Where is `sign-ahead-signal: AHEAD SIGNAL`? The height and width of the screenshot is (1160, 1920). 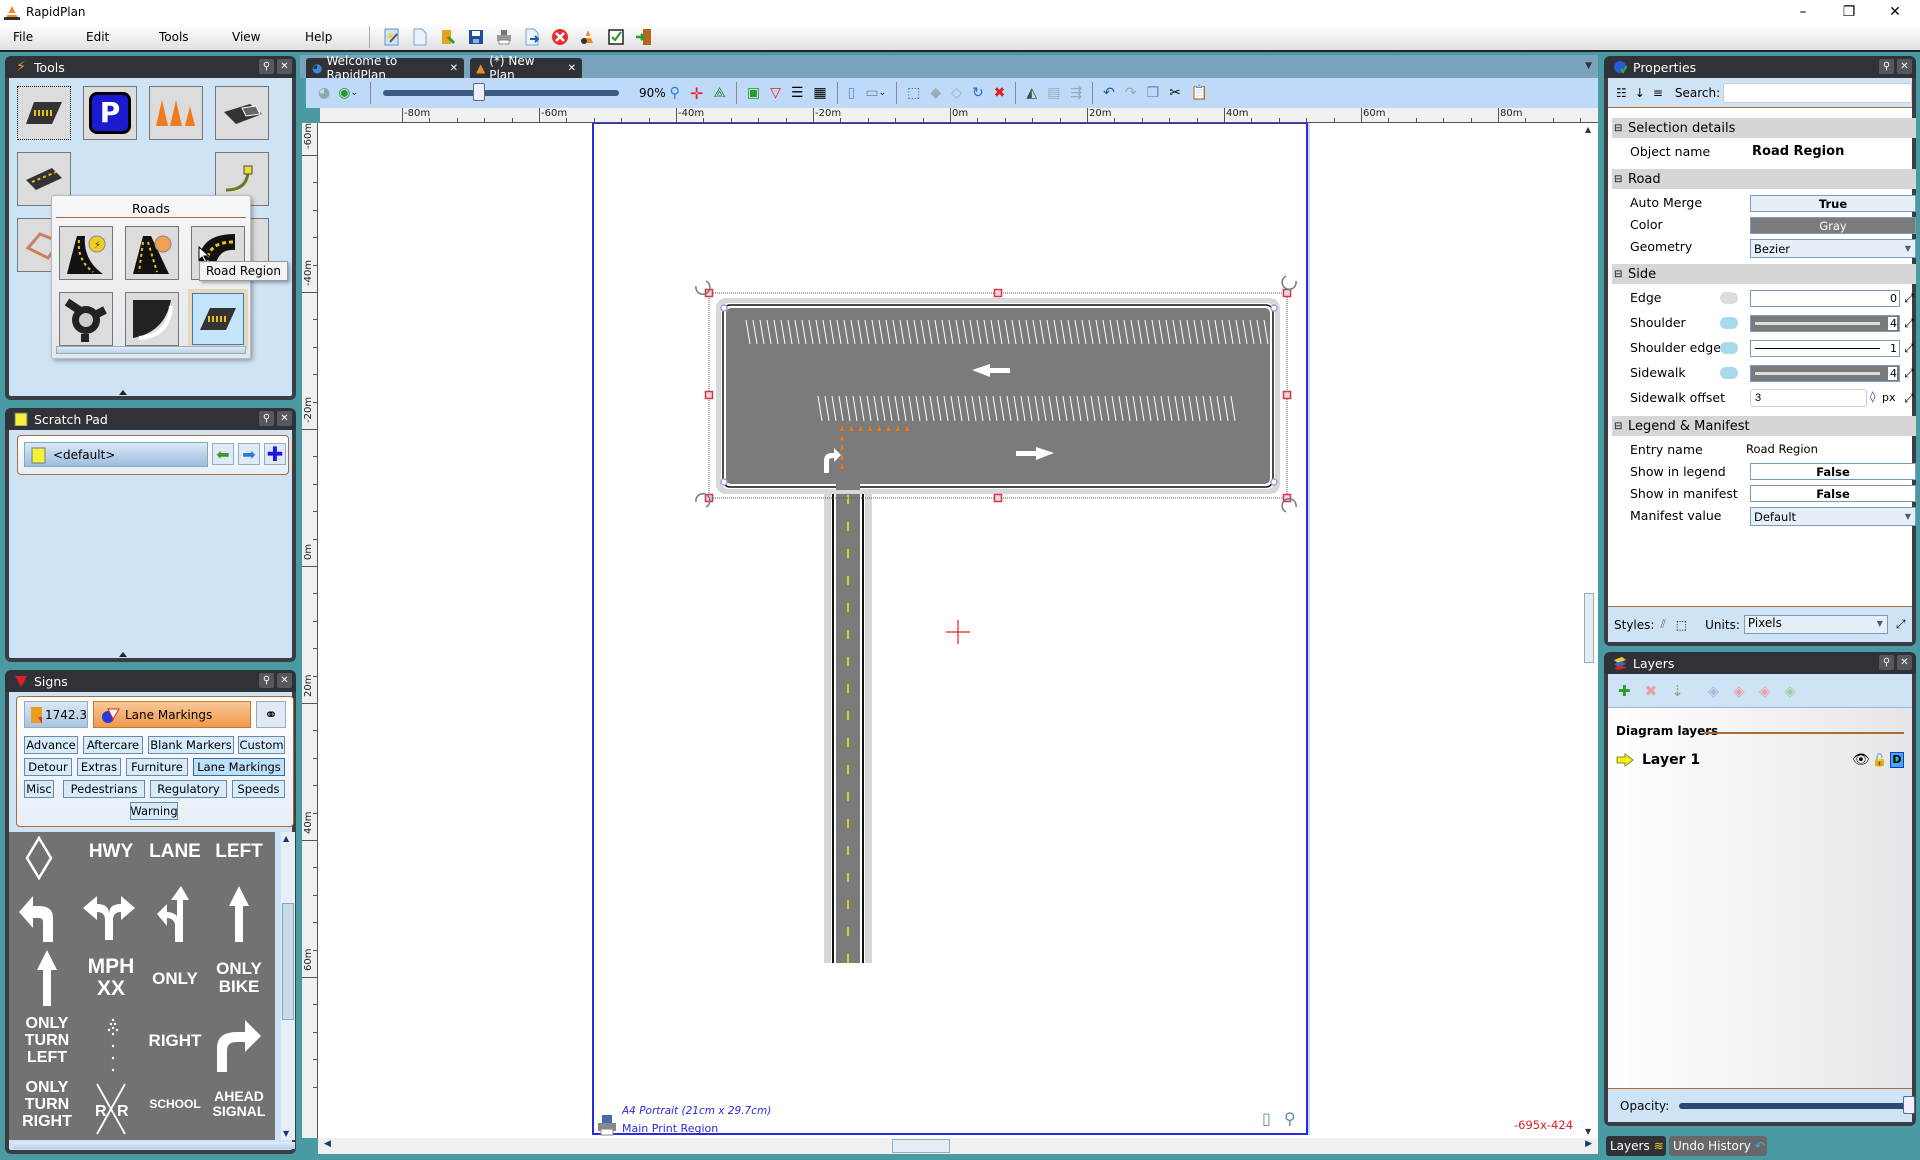 sign-ahead-signal: AHEAD SIGNAL is located at coordinates (239, 1104).